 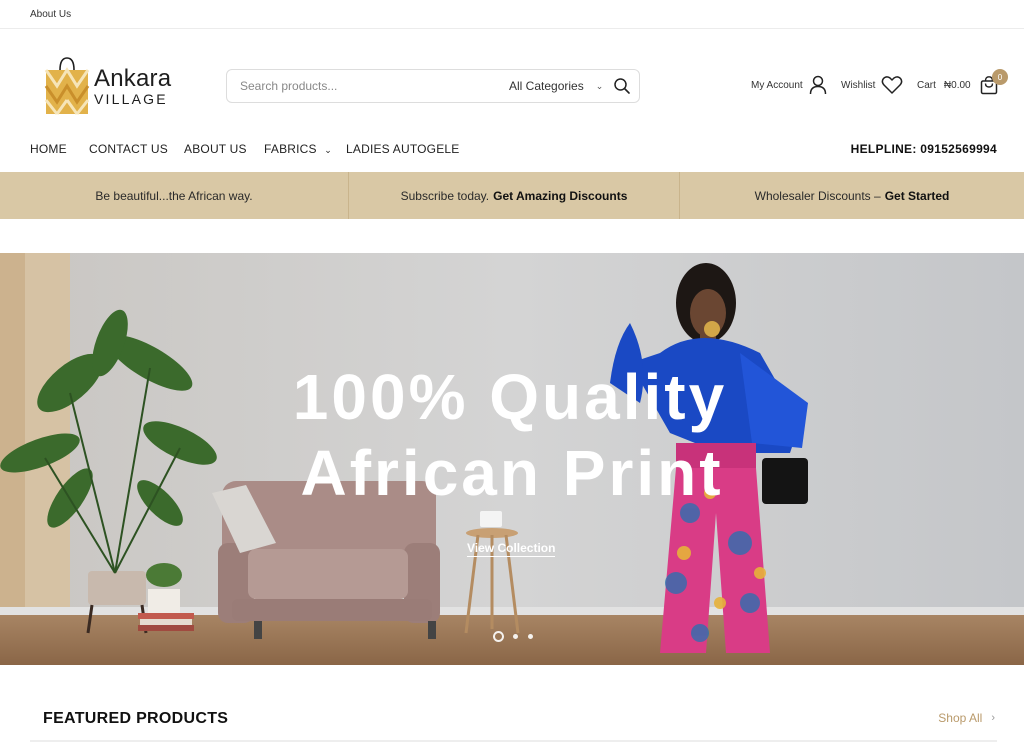 I want to click on brand-subname: VILLAGE, so click(x=131, y=98).